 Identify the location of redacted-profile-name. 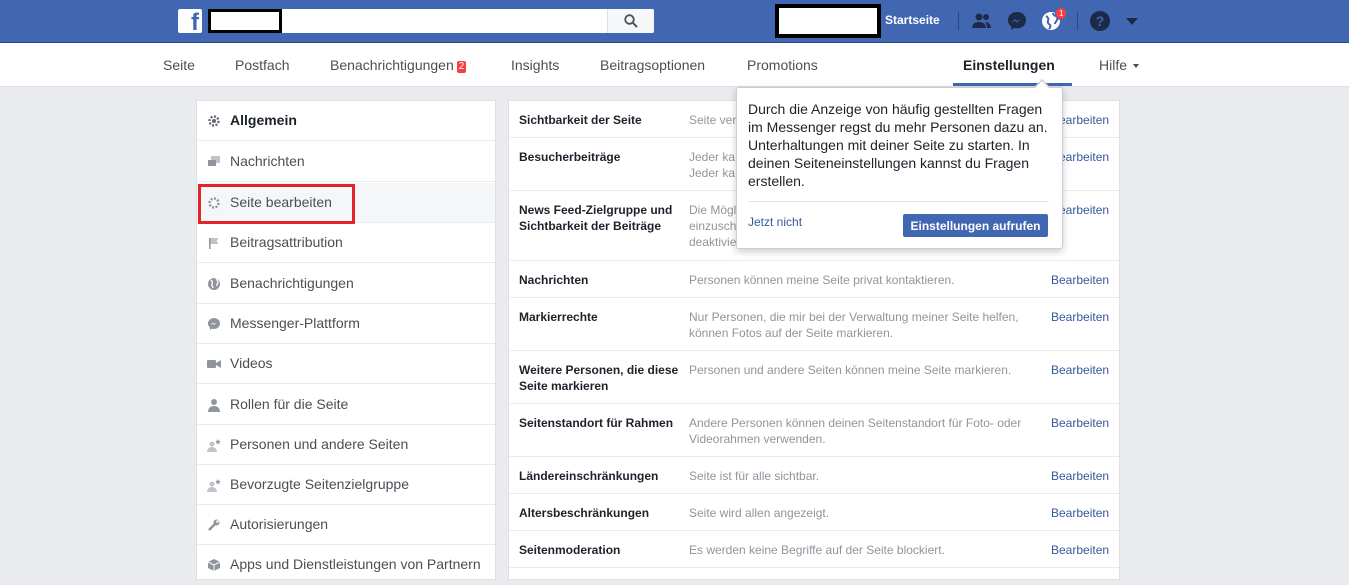
(828, 21).